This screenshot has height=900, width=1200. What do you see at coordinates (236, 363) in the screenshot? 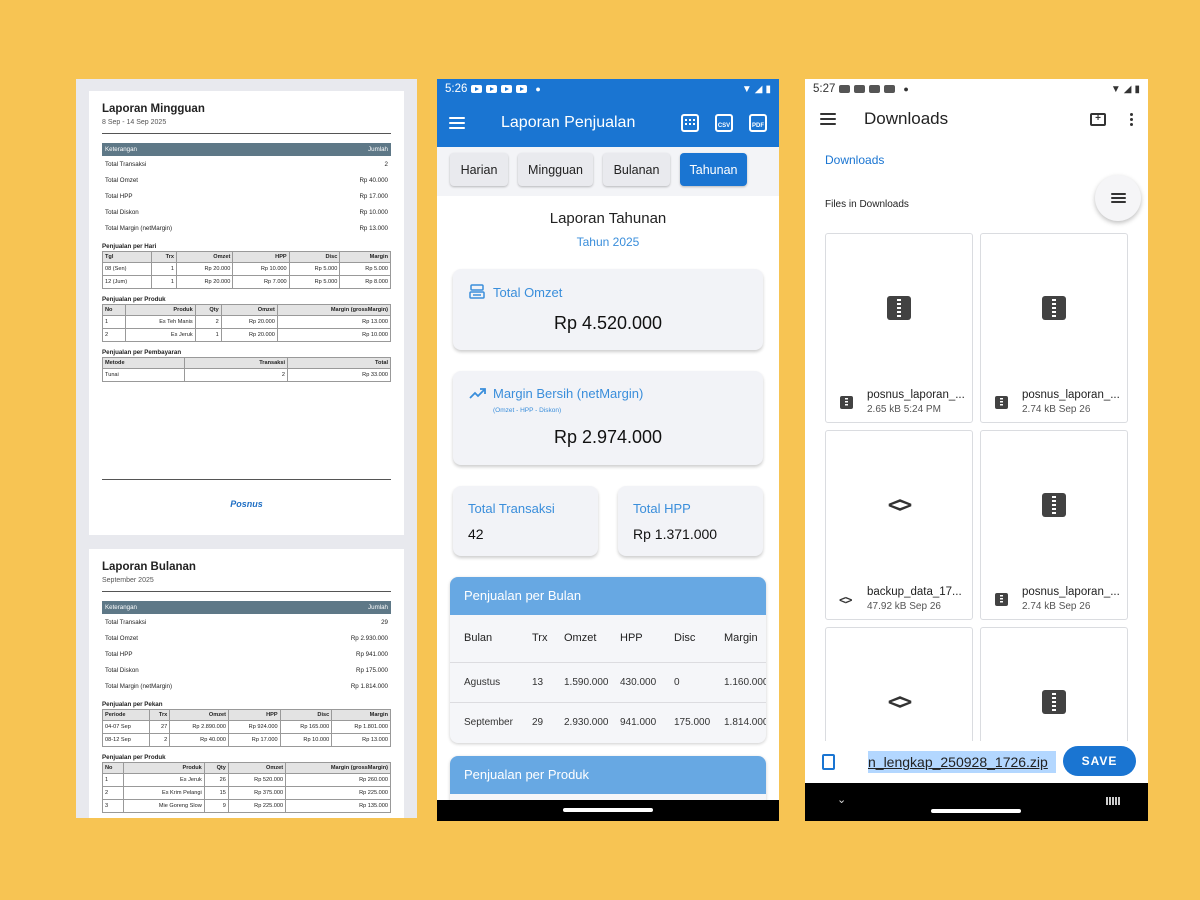
I see `column-header: Transaksi` at bounding box center [236, 363].